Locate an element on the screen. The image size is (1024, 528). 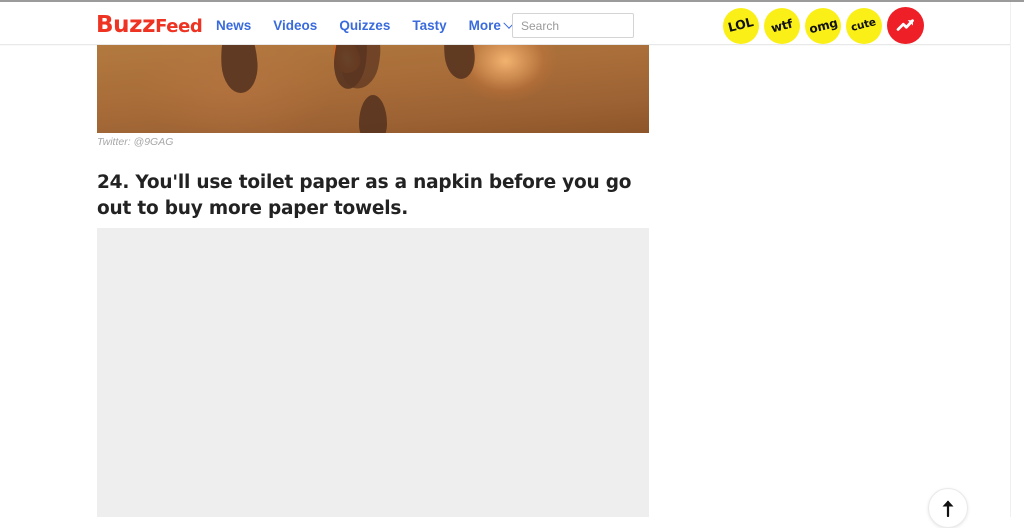
page-scrollbar is located at coordinates (1017, 259).